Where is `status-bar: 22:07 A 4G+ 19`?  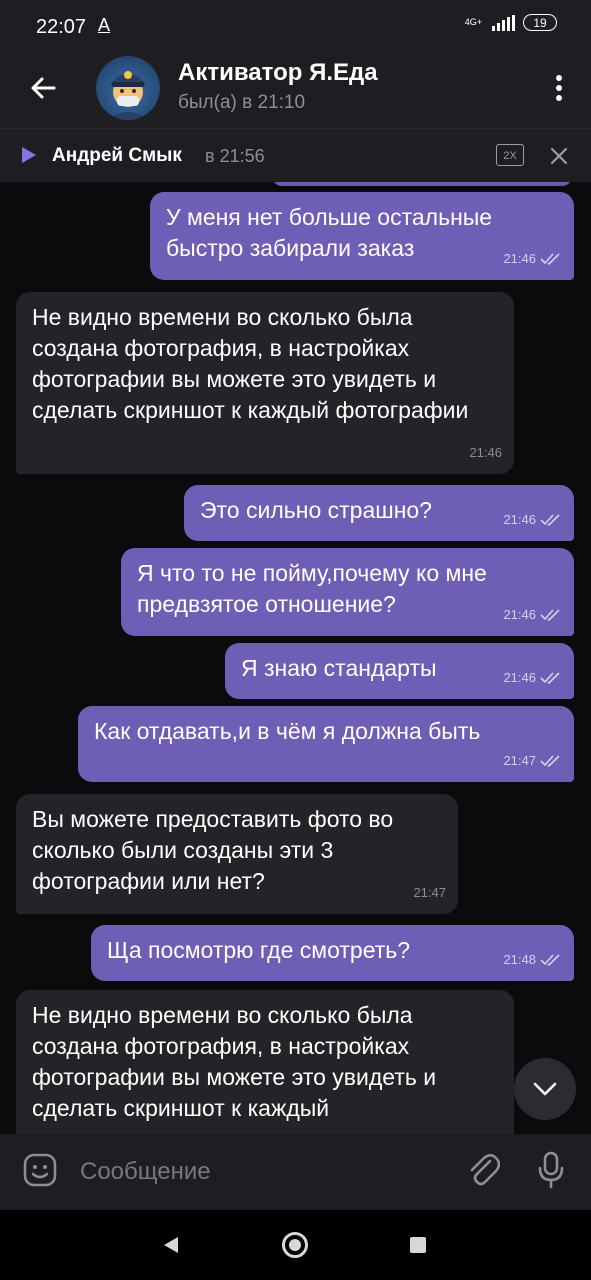
status-bar: 22:07 A 4G+ 19 is located at coordinates (295, 25).